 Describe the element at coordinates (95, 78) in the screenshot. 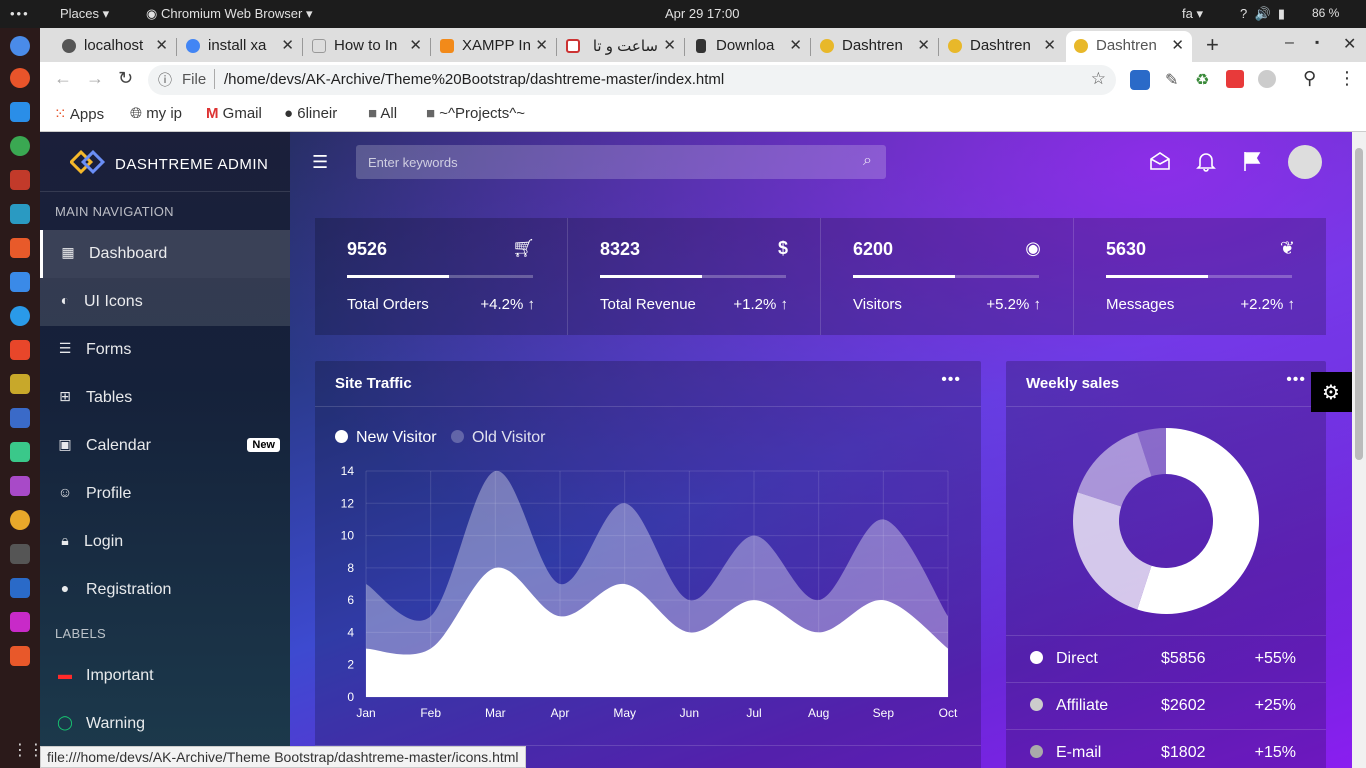

I see `forward-icon: →` at that location.